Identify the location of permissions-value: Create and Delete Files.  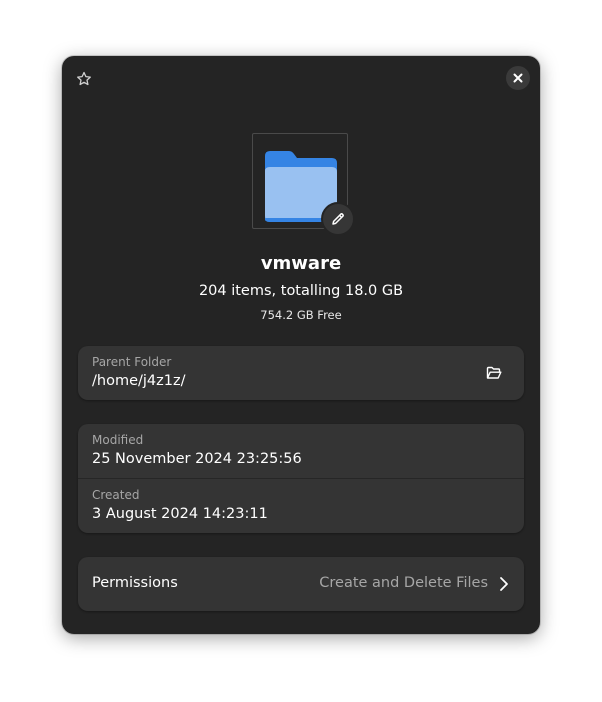
(403, 583).